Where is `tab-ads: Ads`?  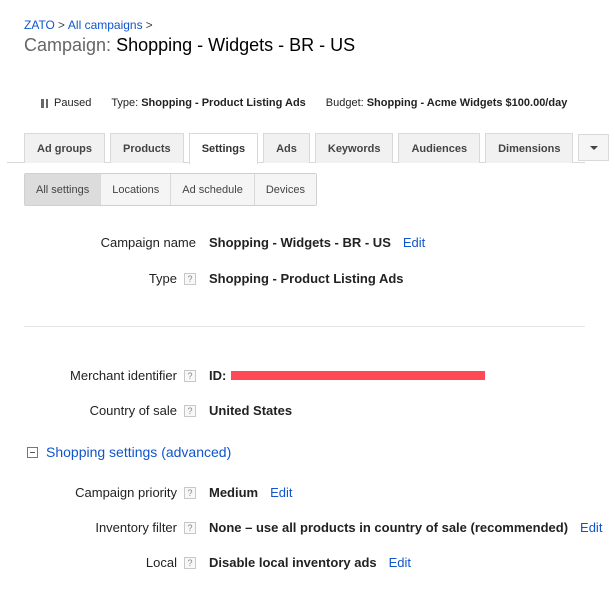 tab-ads: Ads is located at coordinates (286, 148).